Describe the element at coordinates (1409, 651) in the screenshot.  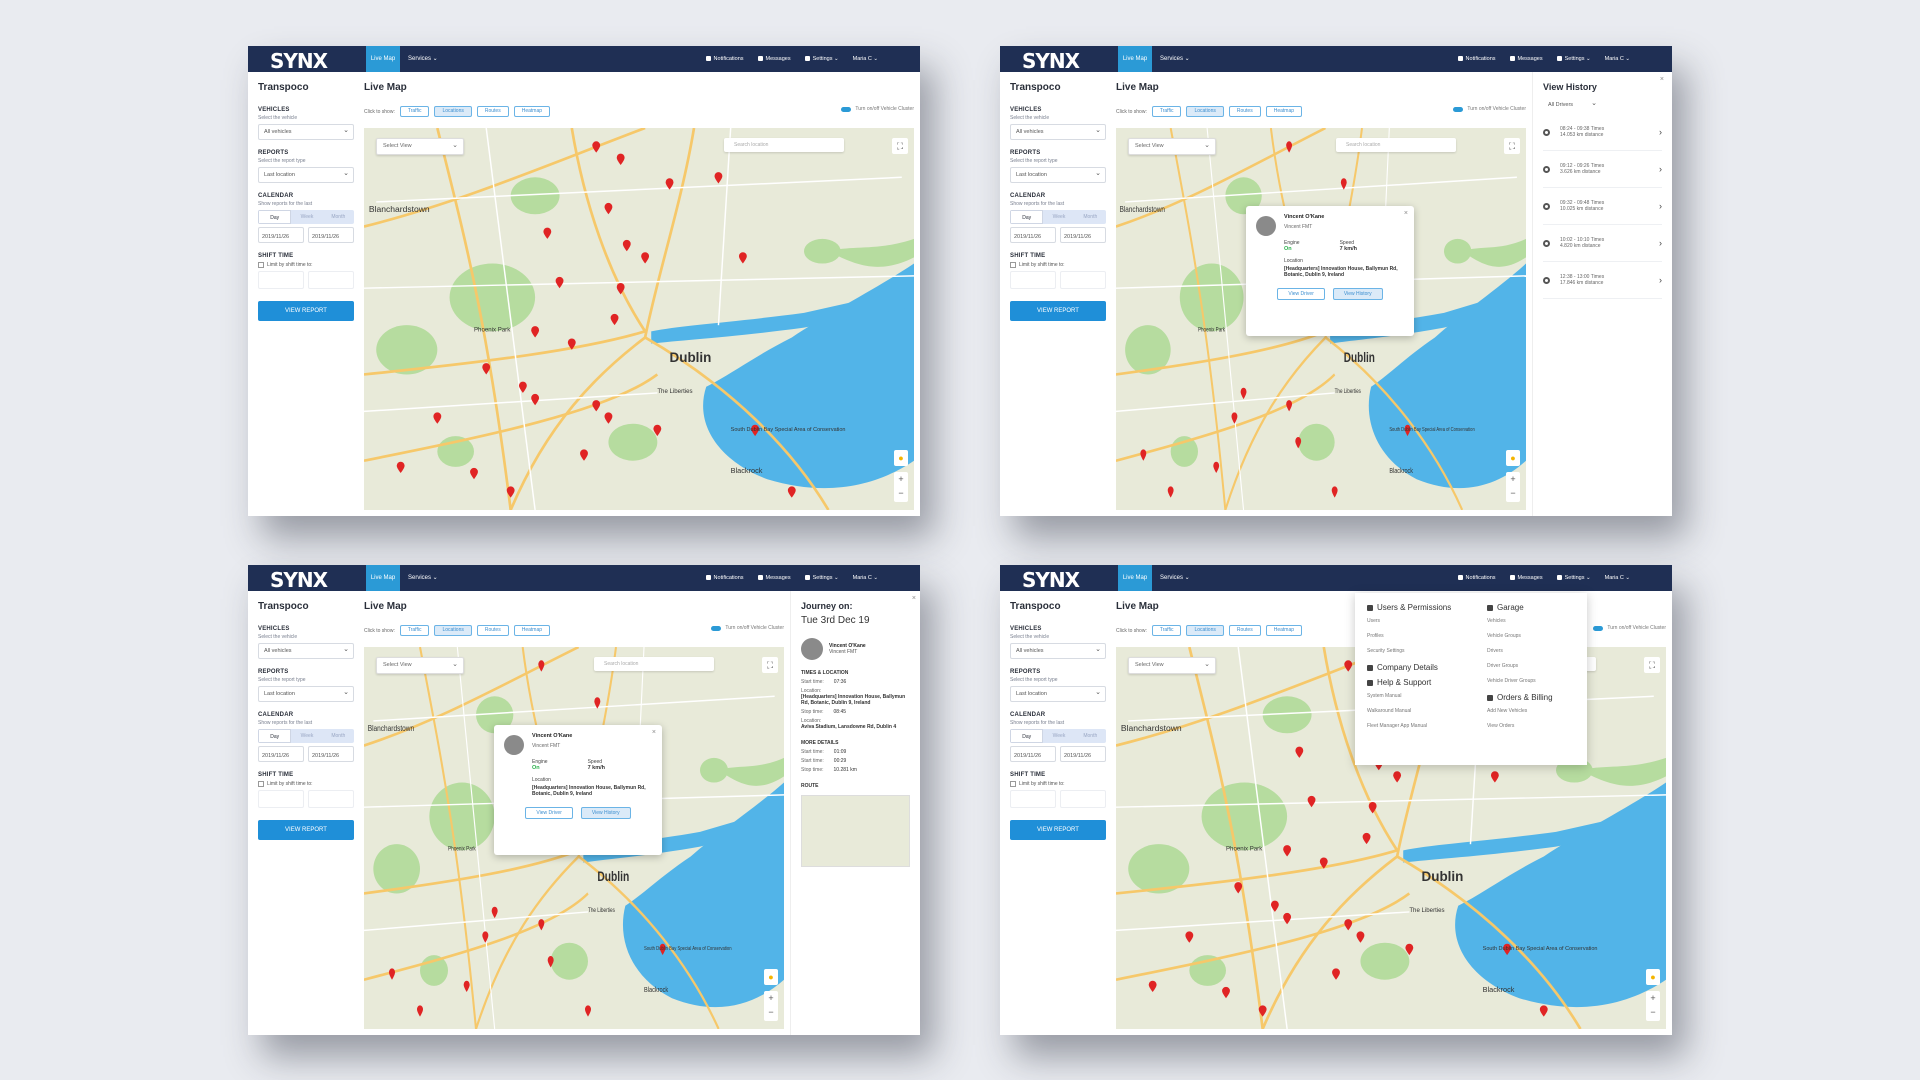
I see `settings-menu-item: Security Settings` at that location.